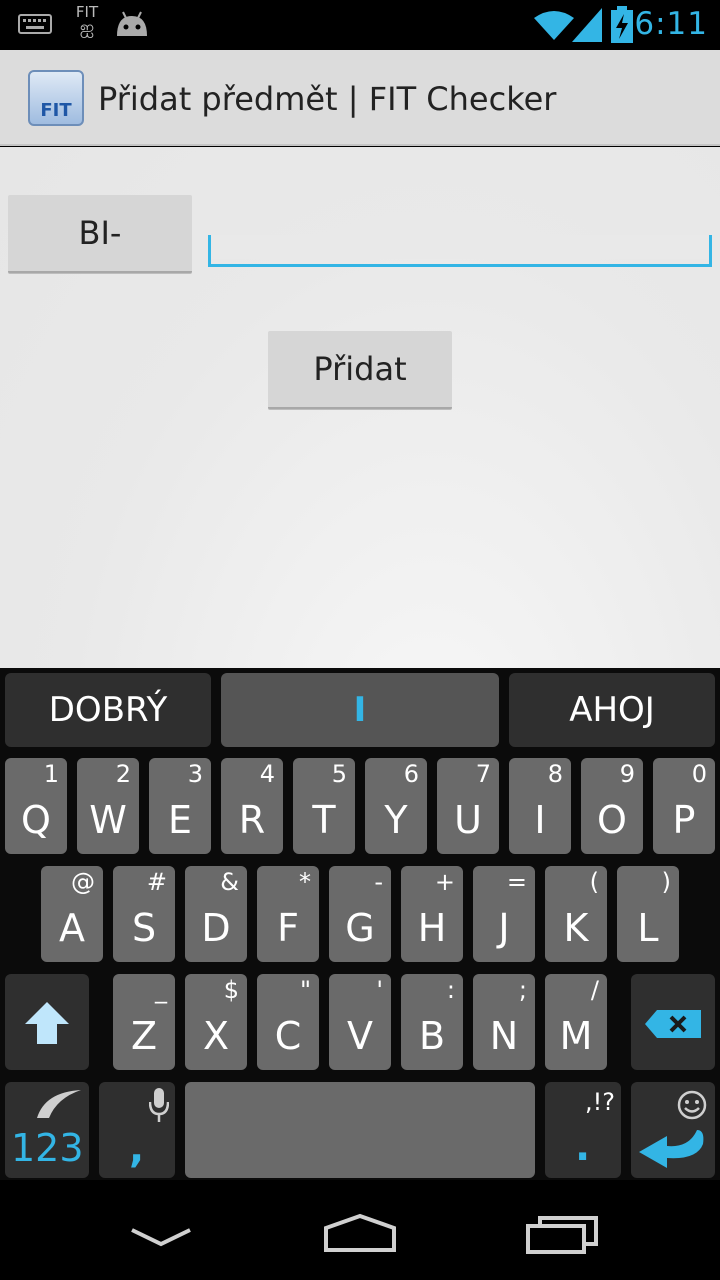 The image size is (720, 1280). Describe the element at coordinates (51, 774) in the screenshot. I see `key-sub-label: 1` at that location.